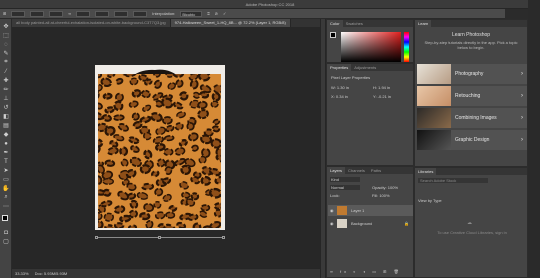  What do you see at coordinates (365, 67) in the screenshot?
I see `tab-adjustments: Adjustments` at bounding box center [365, 67].